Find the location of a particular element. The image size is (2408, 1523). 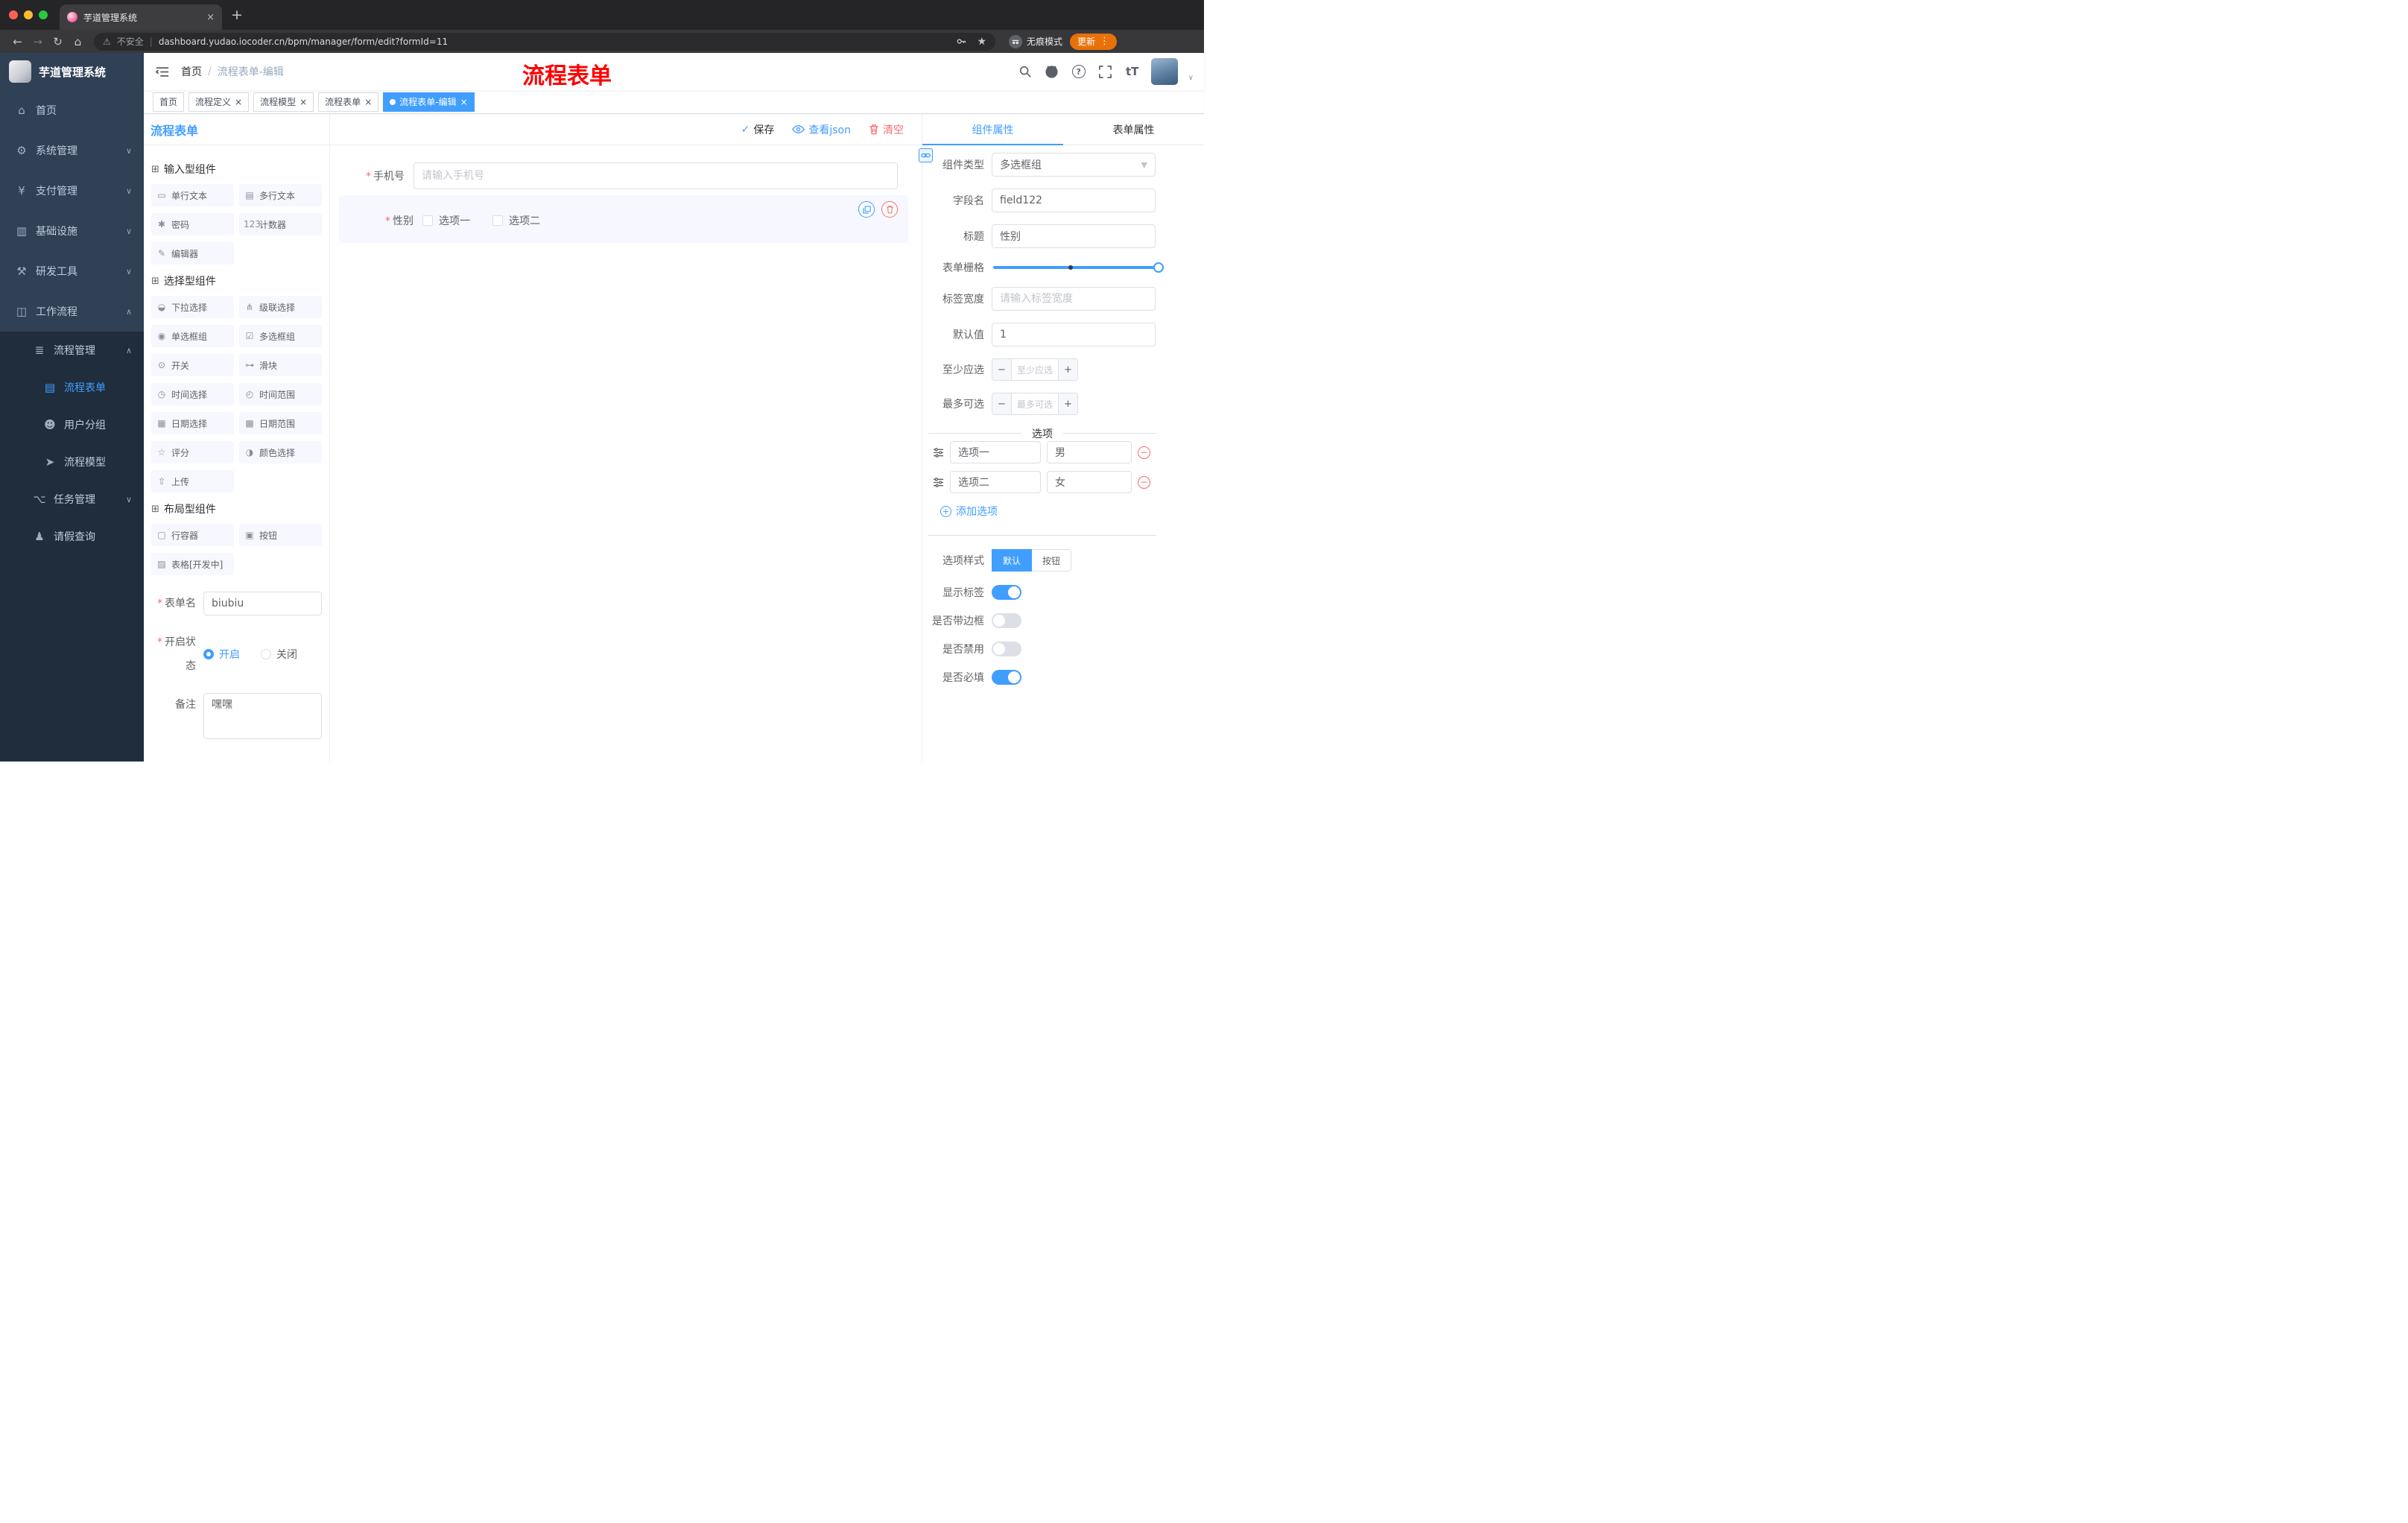

component-item: 123 计数器 is located at coordinates (280, 224).